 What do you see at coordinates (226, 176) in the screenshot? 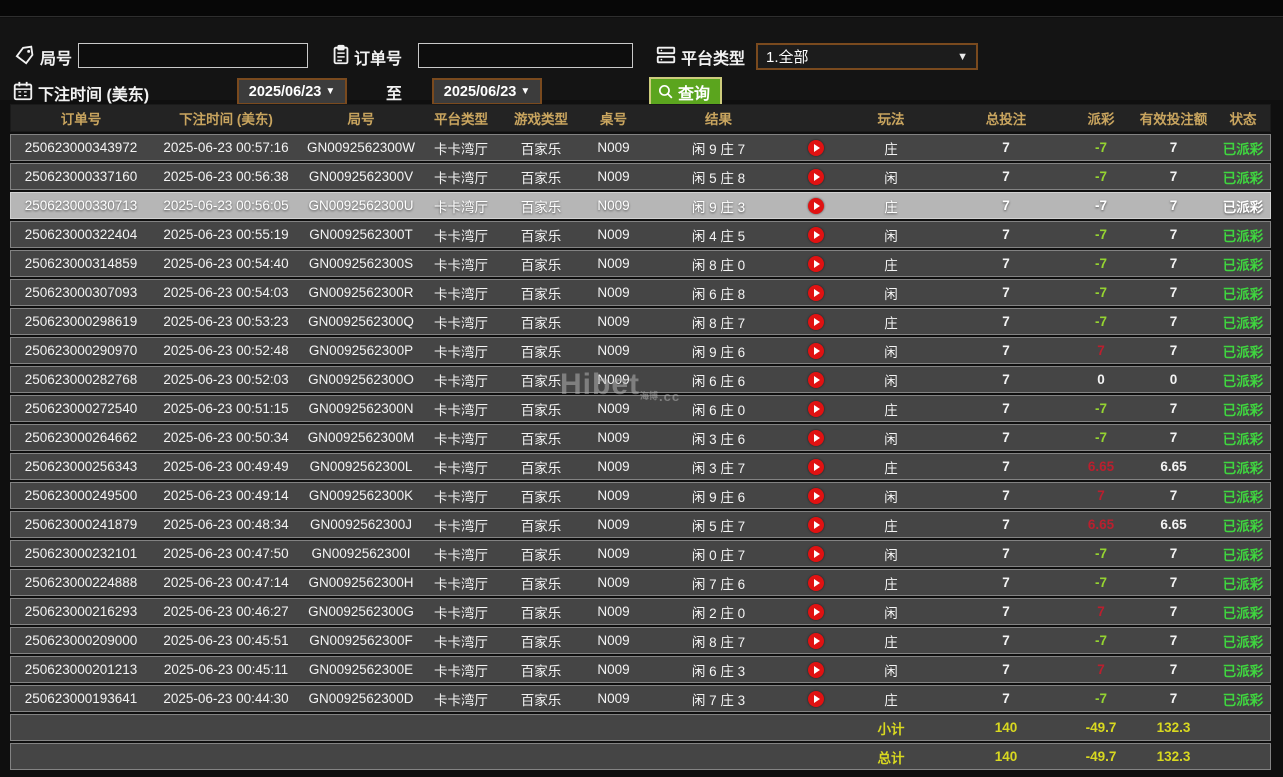
I see `cell-bet-time: 2025-06-23 00:56:38` at bounding box center [226, 176].